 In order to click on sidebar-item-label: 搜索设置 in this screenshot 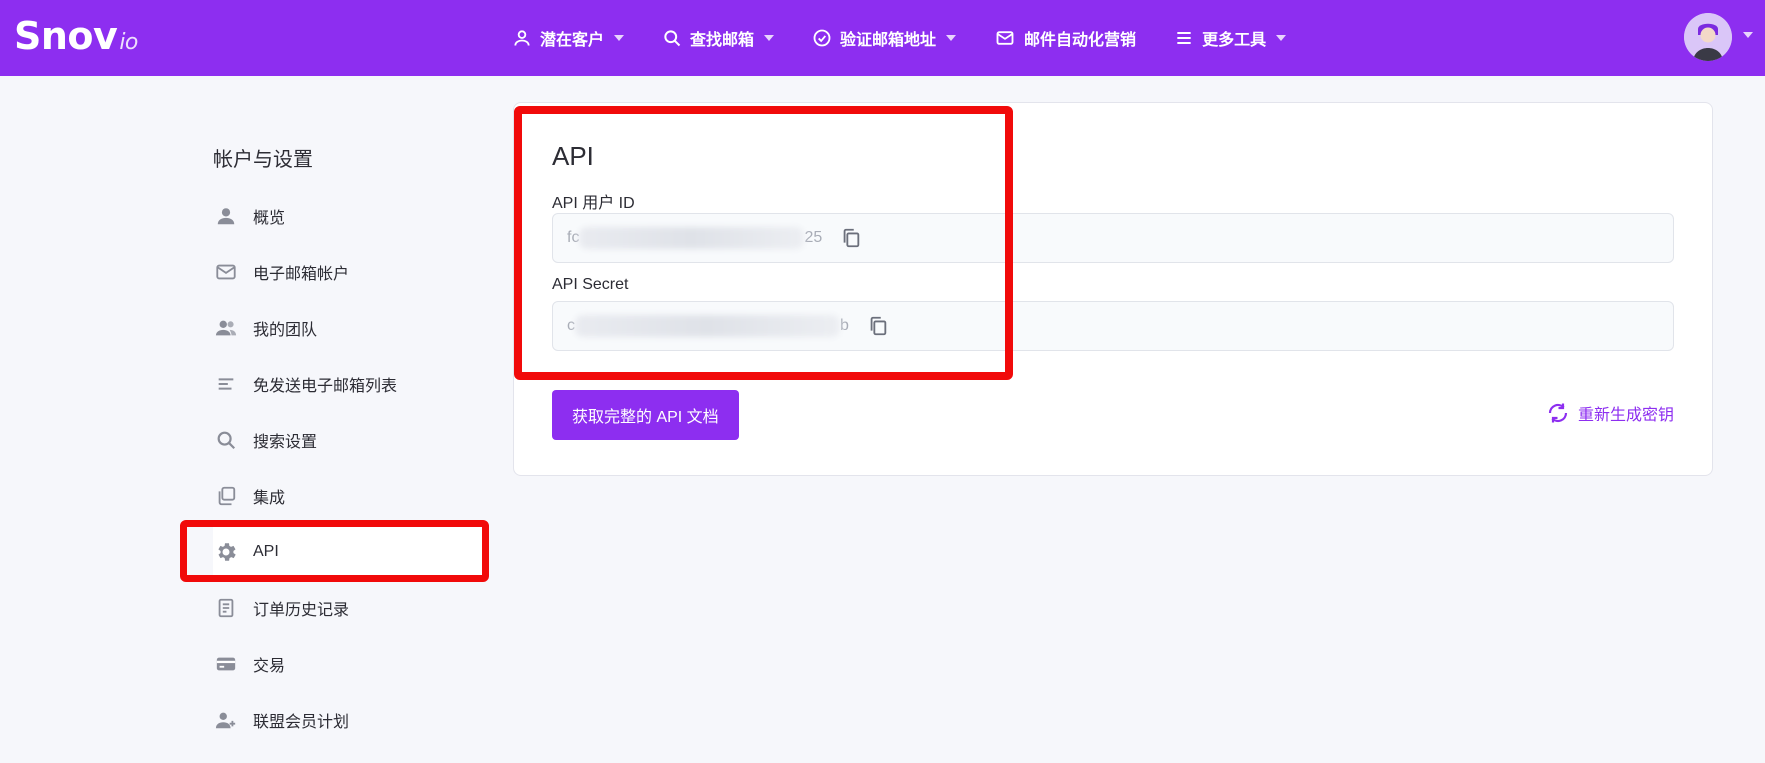, I will do `click(285, 442)`.